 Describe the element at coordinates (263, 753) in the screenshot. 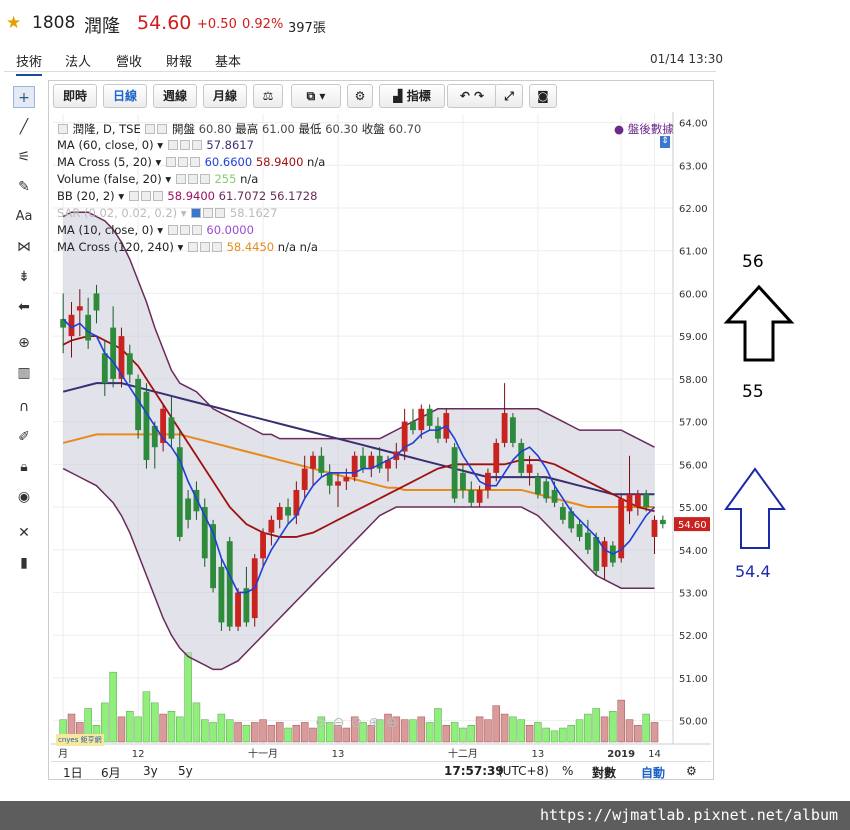

I see `time-tick-label: 十一月` at that location.